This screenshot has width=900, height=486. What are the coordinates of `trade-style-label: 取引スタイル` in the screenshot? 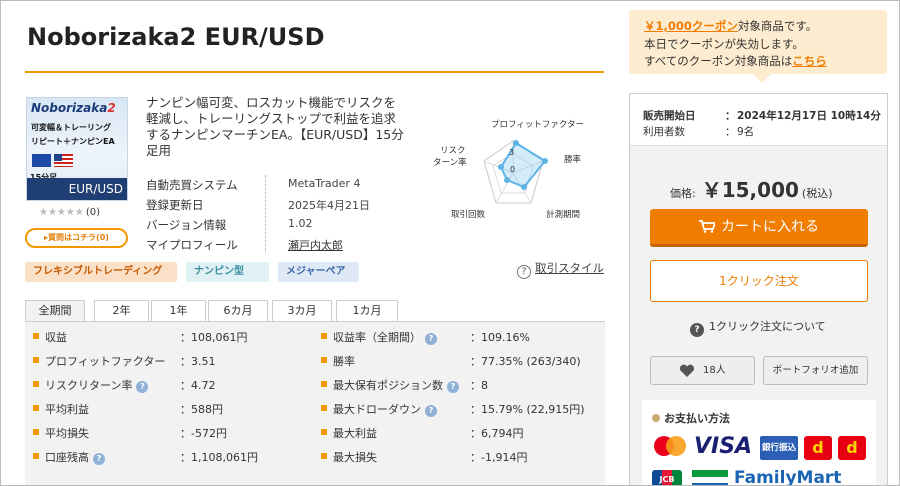 It's located at (569, 268).